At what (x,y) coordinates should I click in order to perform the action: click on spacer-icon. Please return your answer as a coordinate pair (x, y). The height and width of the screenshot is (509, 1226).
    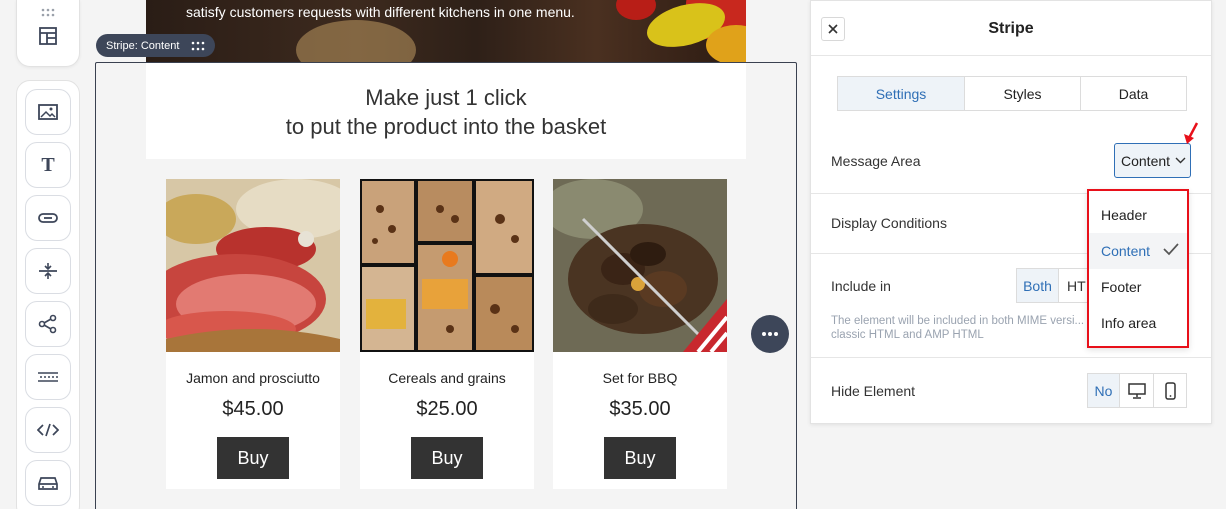
    Looking at the image, I should click on (48, 271).